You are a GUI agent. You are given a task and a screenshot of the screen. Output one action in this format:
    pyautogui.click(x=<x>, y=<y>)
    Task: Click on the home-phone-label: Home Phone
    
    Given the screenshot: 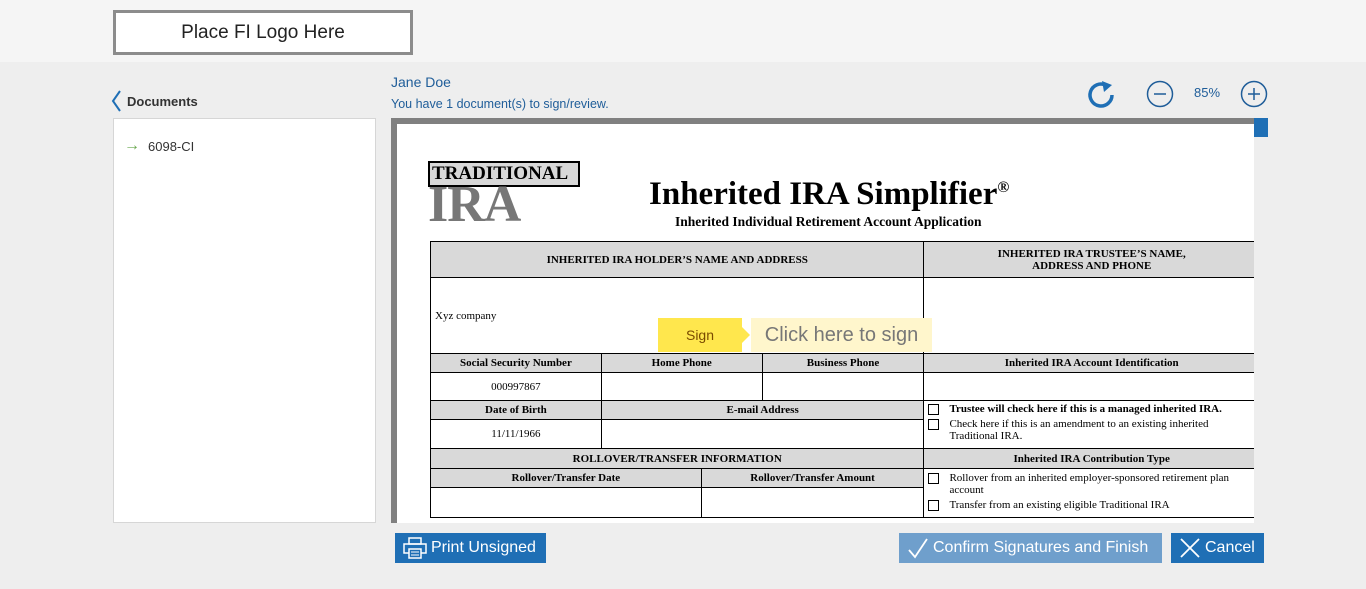 What is the action you would take?
    pyautogui.click(x=681, y=363)
    